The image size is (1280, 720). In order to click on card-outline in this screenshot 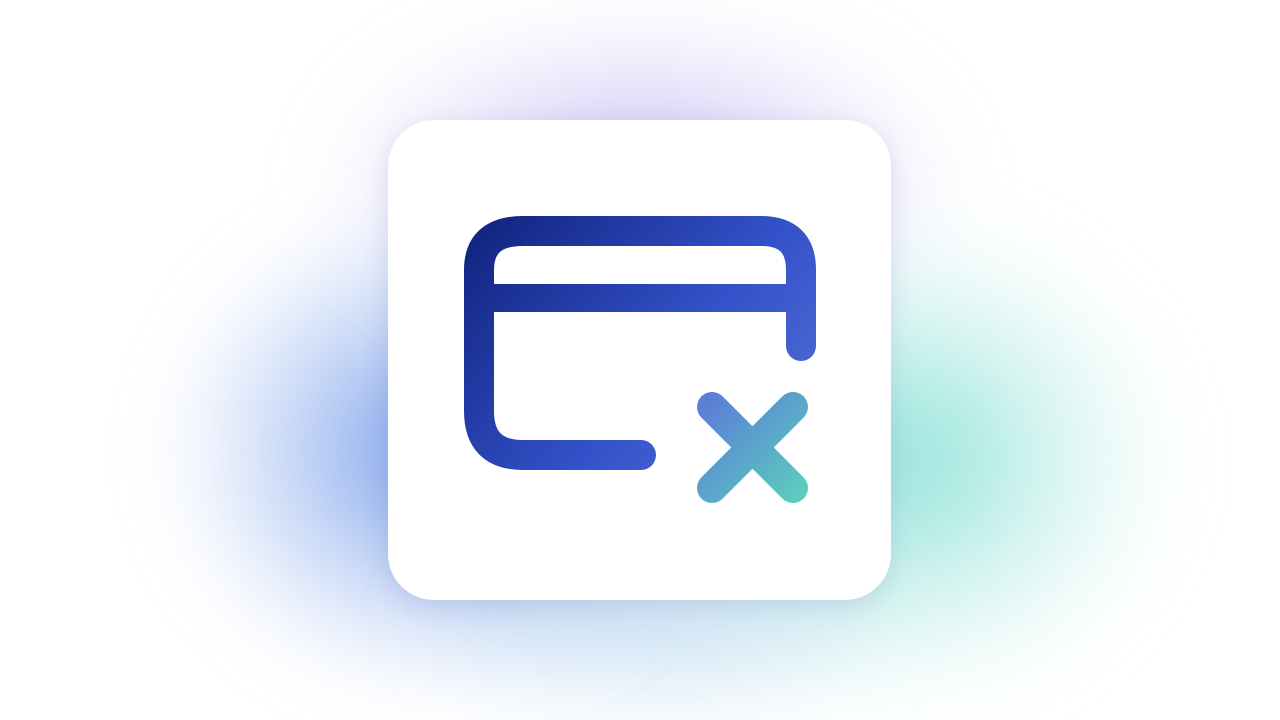, I will do `click(640, 343)`.